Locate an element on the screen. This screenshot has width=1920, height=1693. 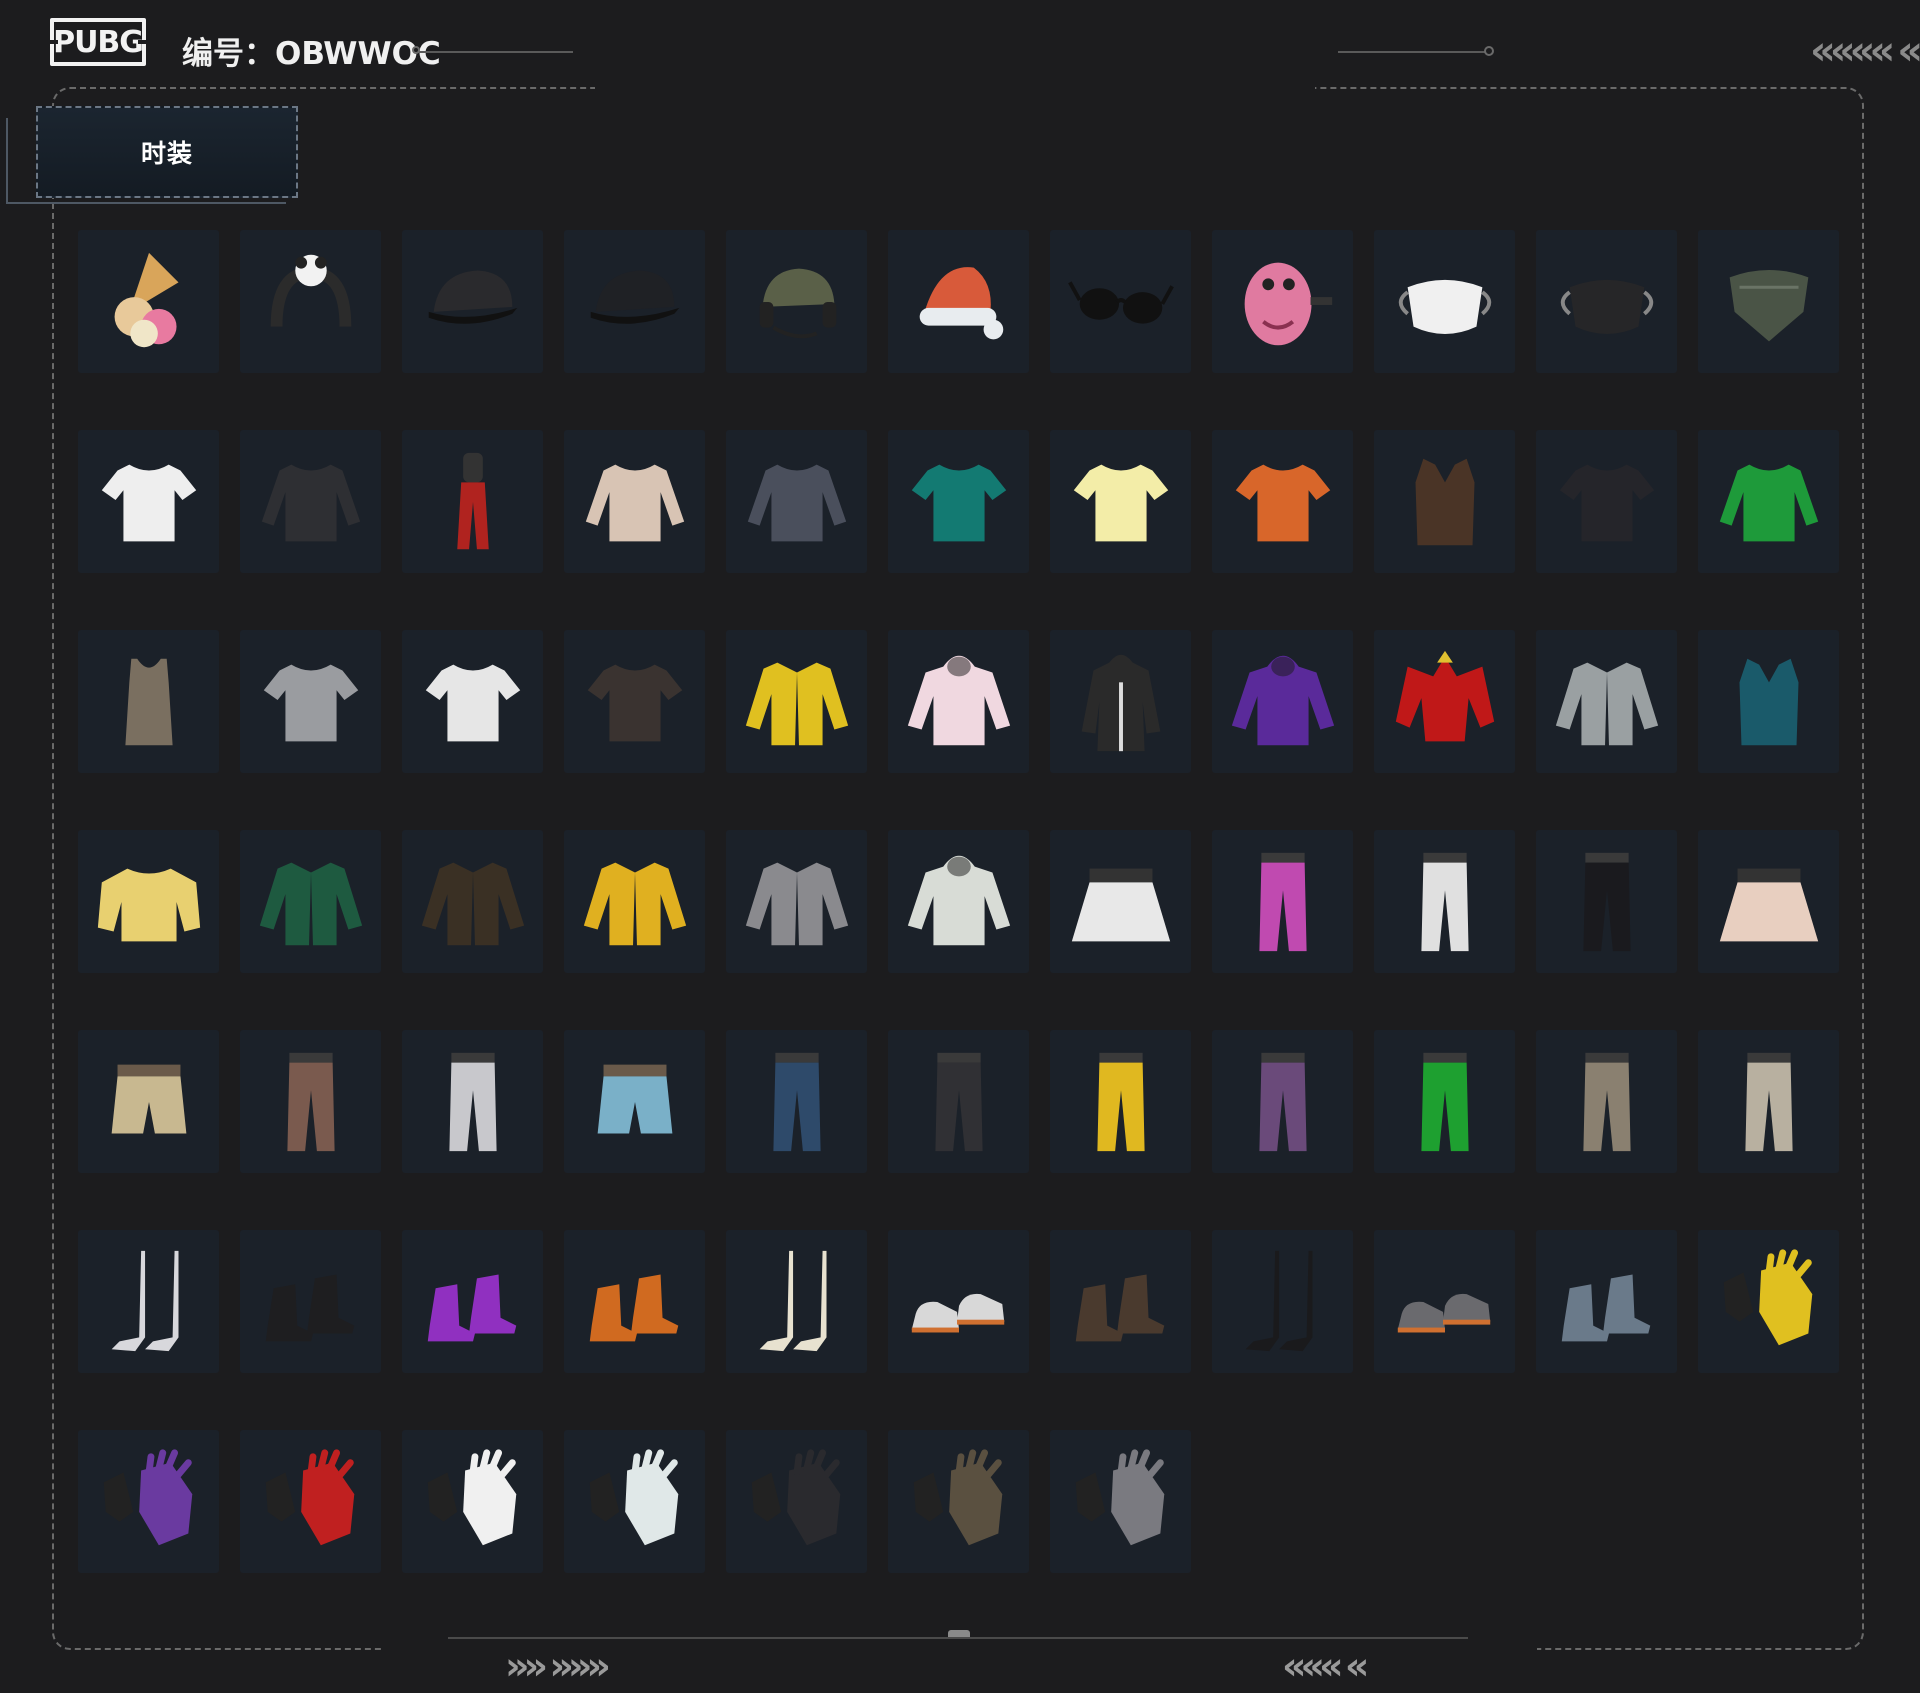
scroll-handle is located at coordinates (959, 1633).